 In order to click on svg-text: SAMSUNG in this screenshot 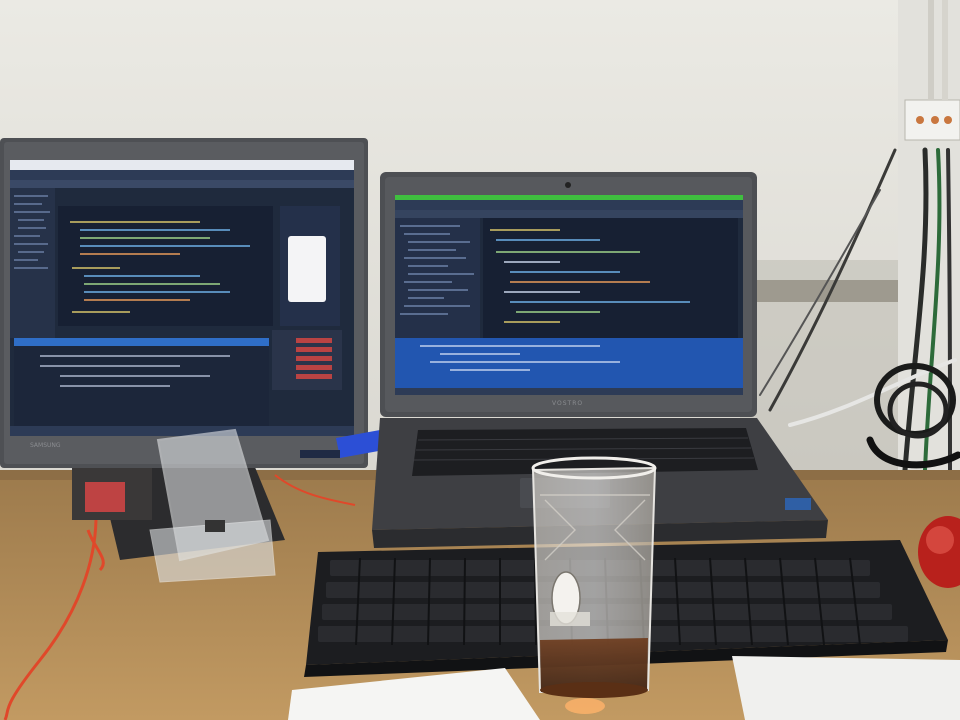, I will do `click(45, 445)`.